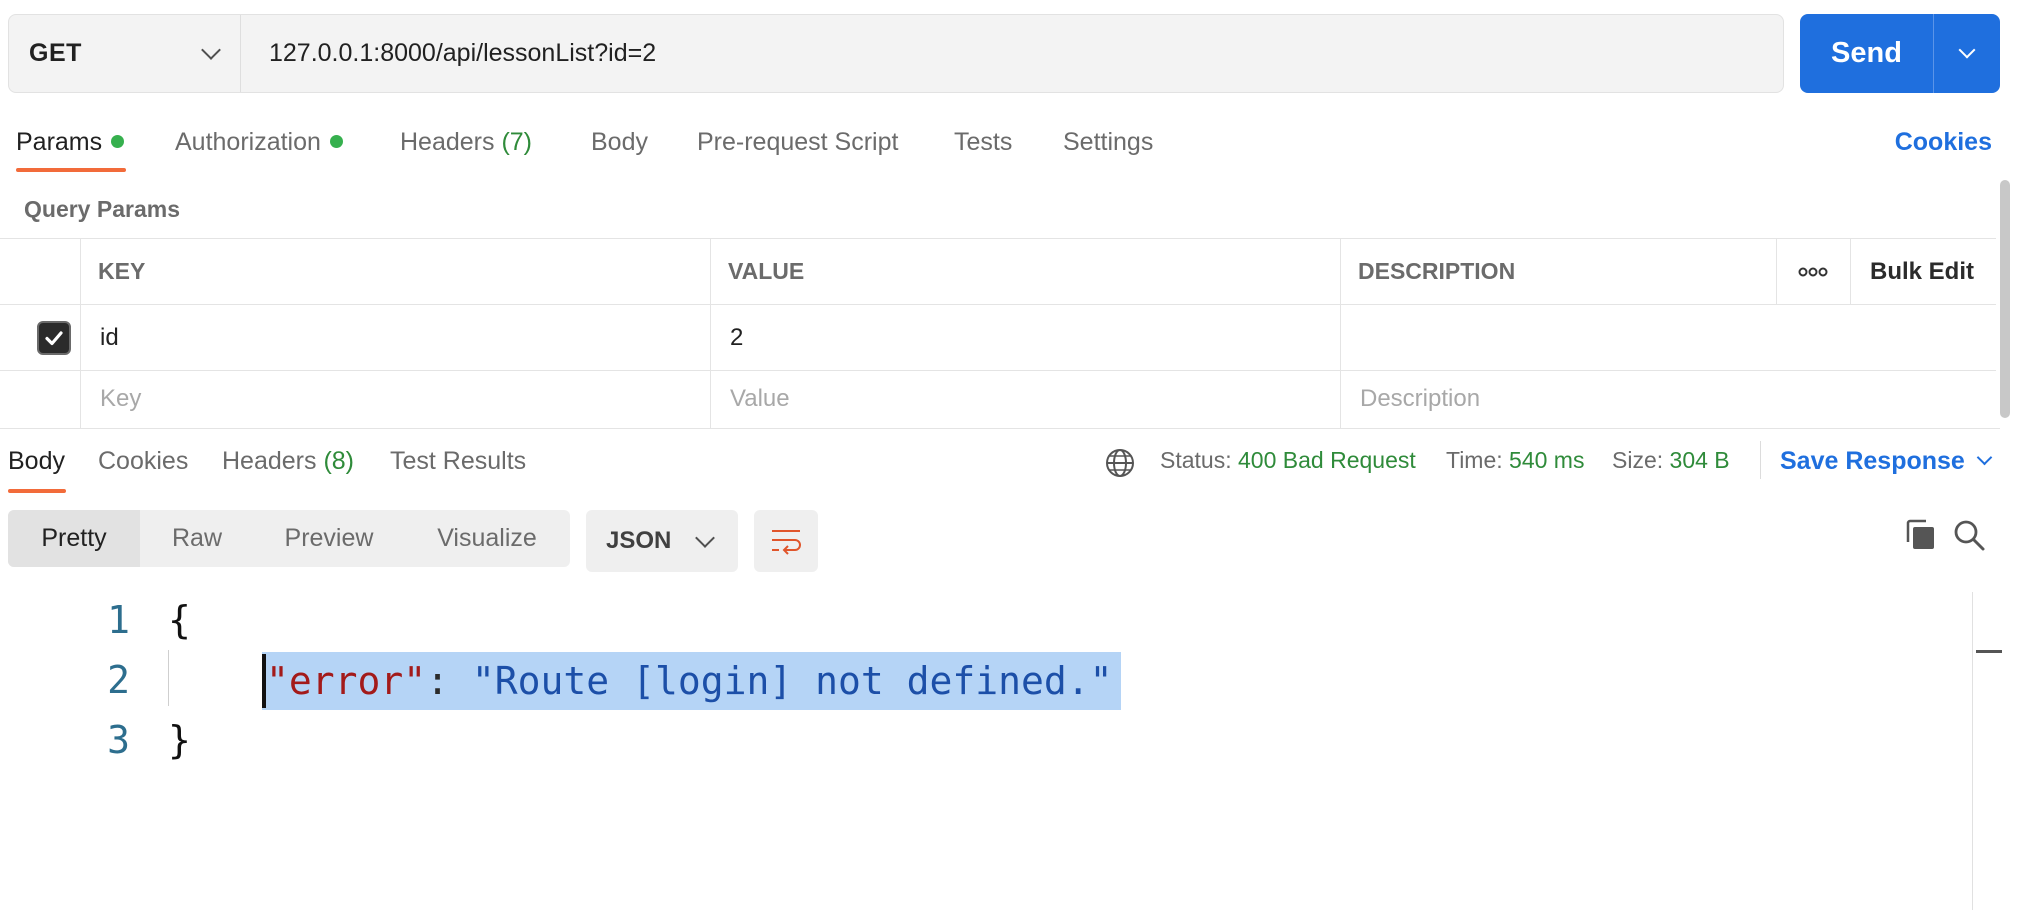 The height and width of the screenshot is (910, 2018). I want to click on line-number: 3, so click(118, 740).